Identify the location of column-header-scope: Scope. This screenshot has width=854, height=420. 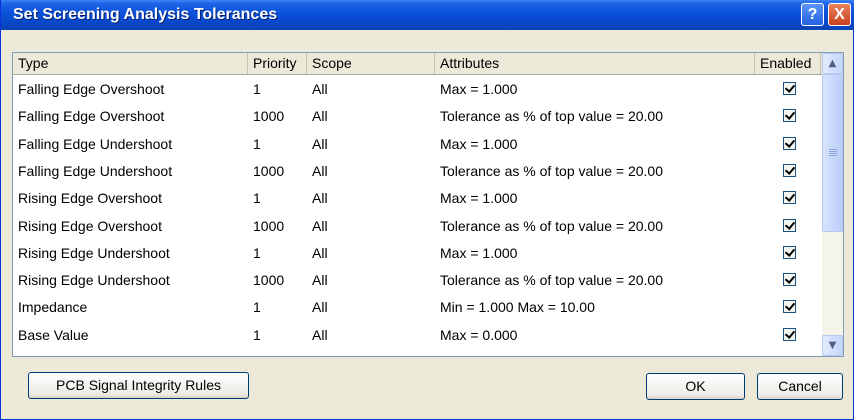
(371, 63).